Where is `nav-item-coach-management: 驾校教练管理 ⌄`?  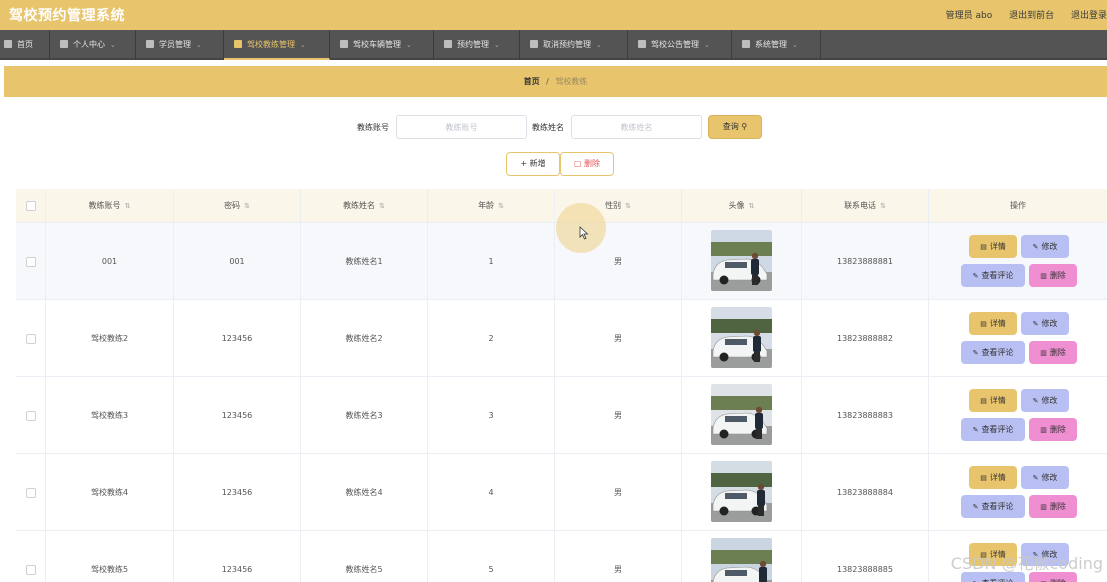
nav-item-coach-management: 驾校教练管理 ⌄ is located at coordinates (277, 45).